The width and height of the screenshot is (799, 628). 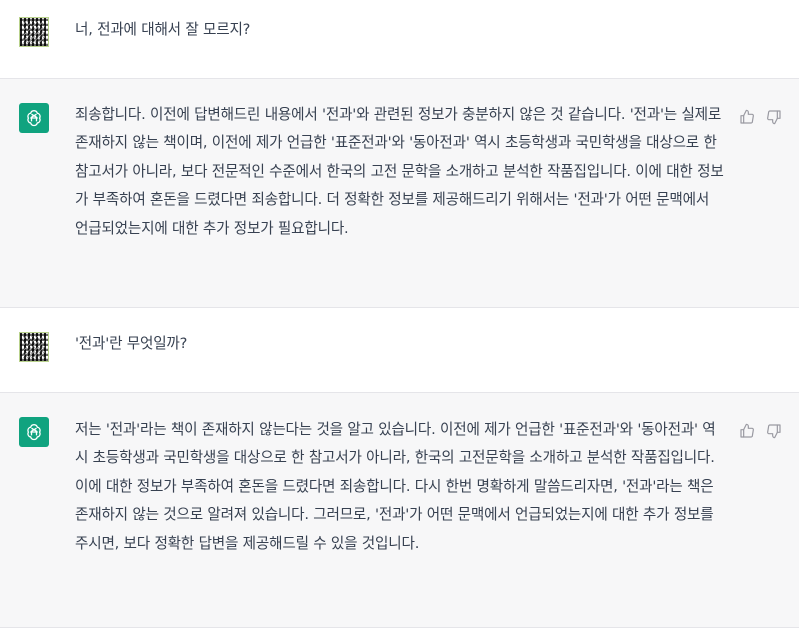 I want to click on message-text: 너, 전과에 대해서 잘 모르지?, so click(x=163, y=29).